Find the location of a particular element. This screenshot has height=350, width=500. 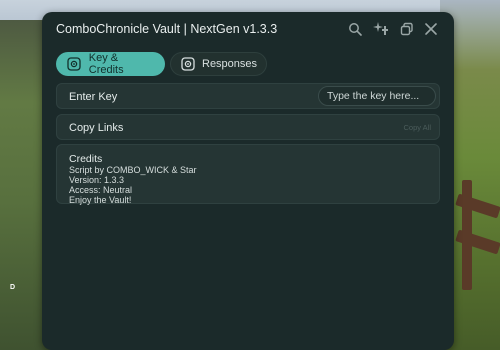

corner-label: D is located at coordinates (13, 287).